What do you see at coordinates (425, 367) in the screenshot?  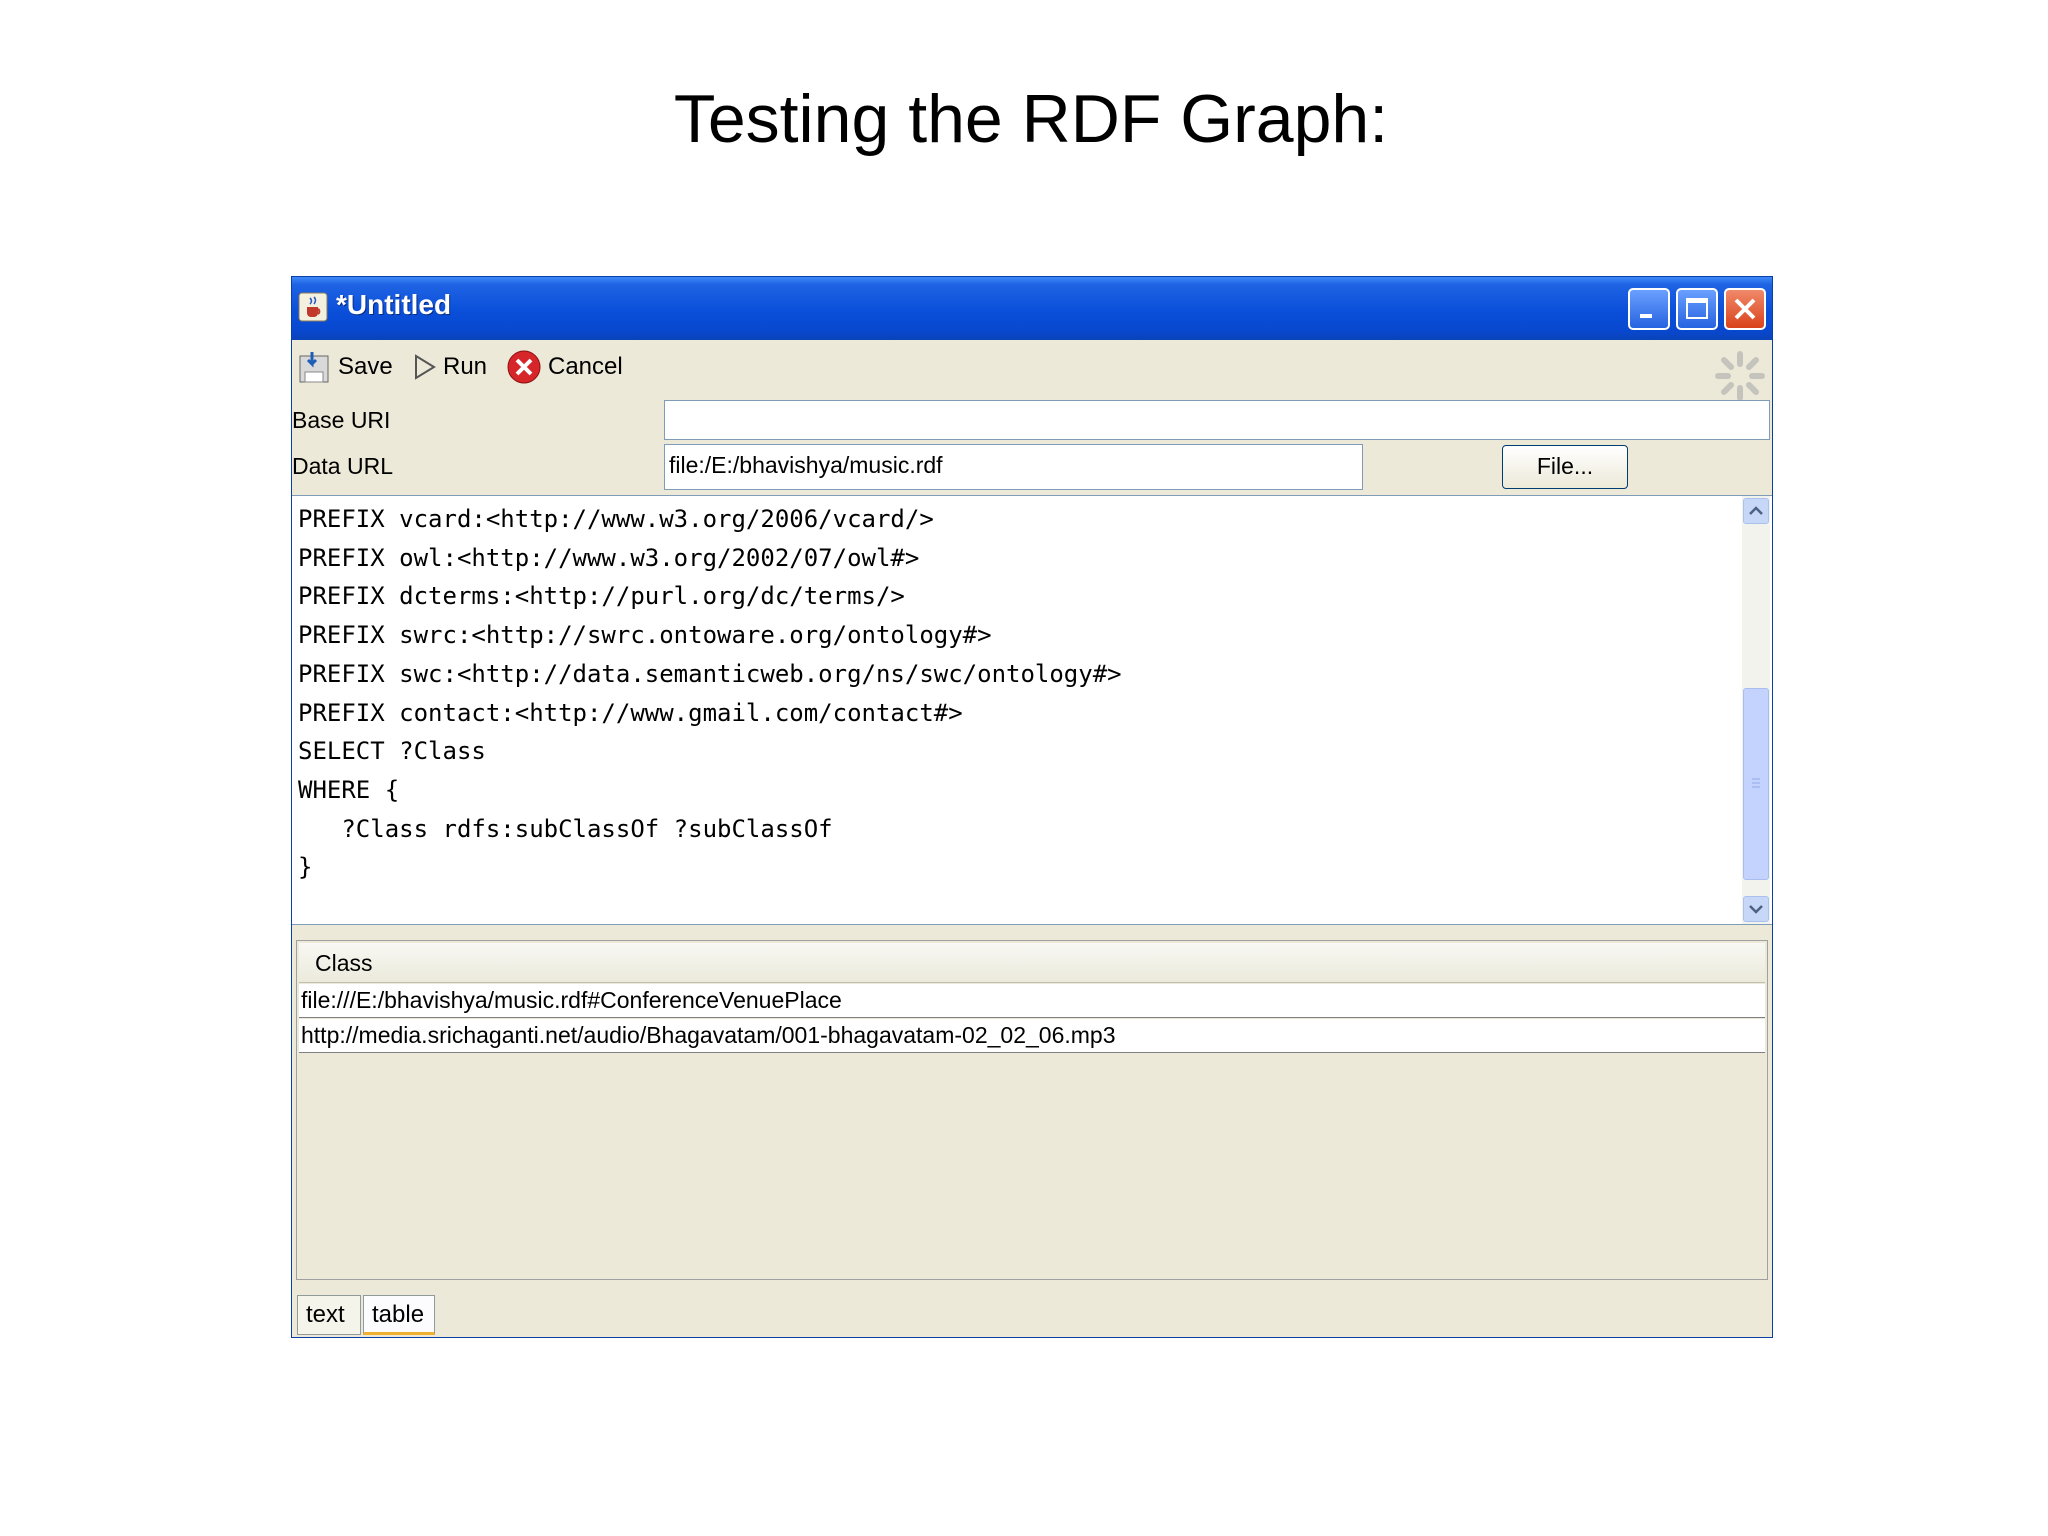 I see `play-icon` at bounding box center [425, 367].